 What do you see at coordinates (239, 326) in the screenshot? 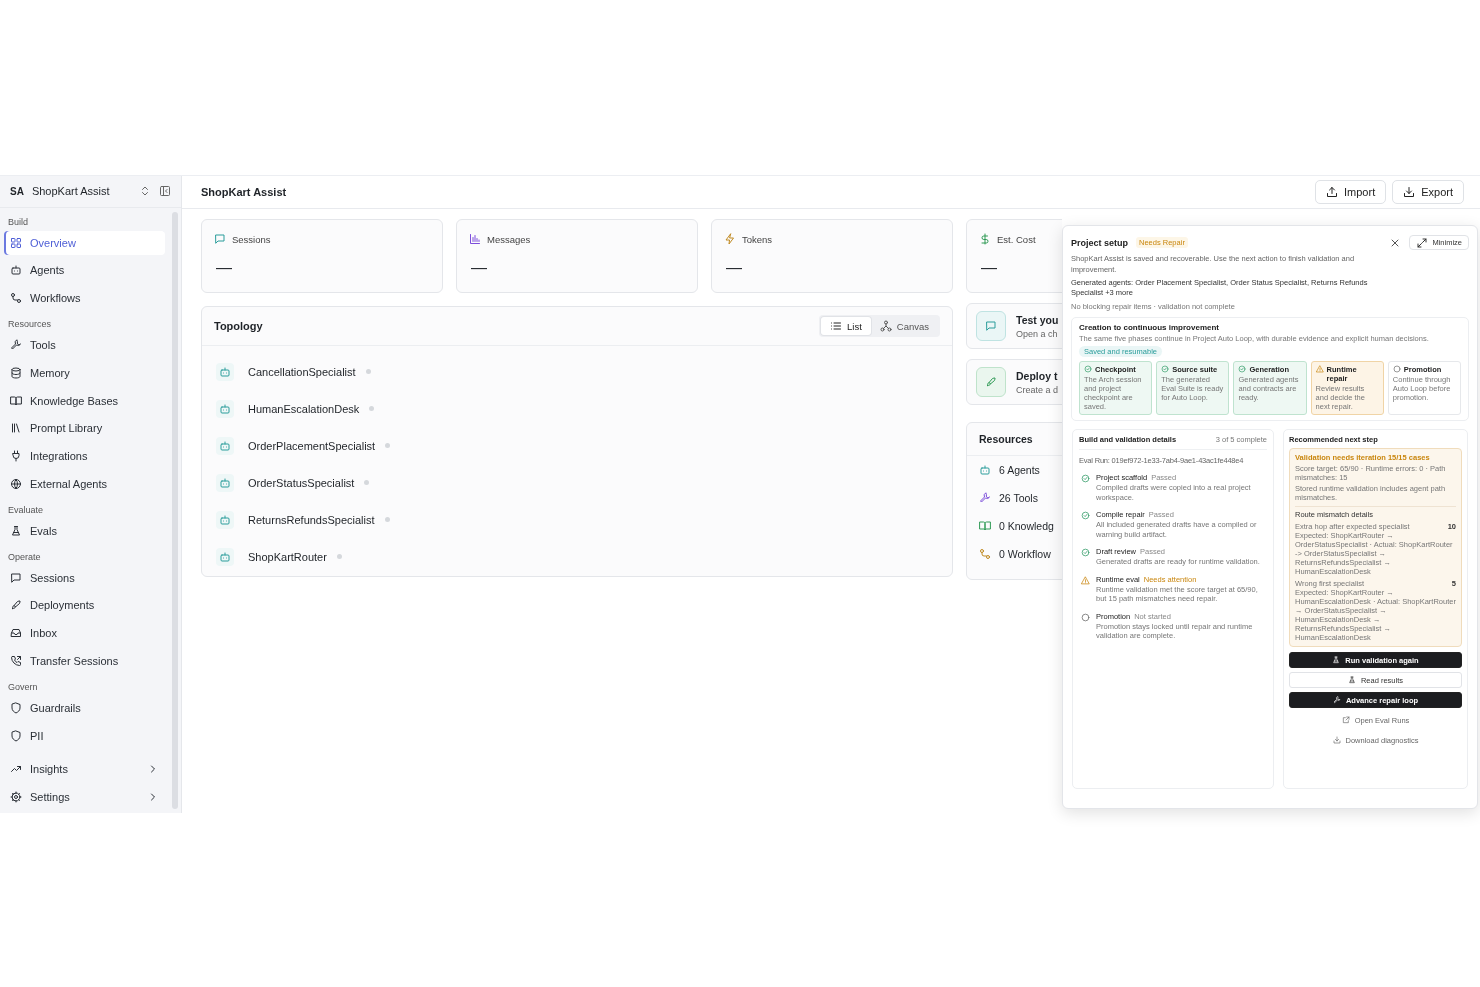
I see `card-title: Topology` at bounding box center [239, 326].